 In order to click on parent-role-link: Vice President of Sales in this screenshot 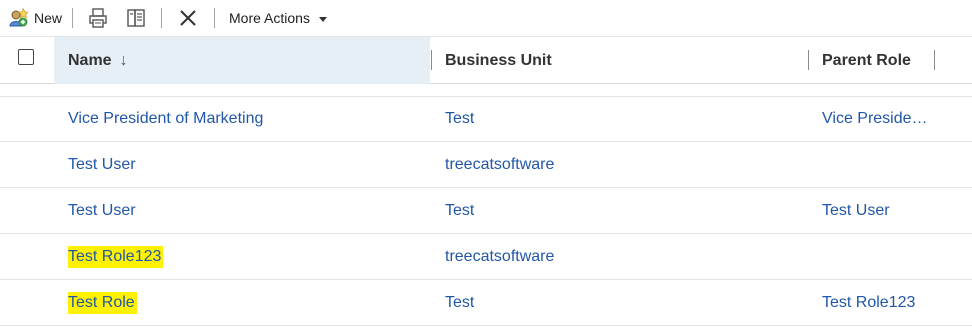, I will do `click(878, 118)`.